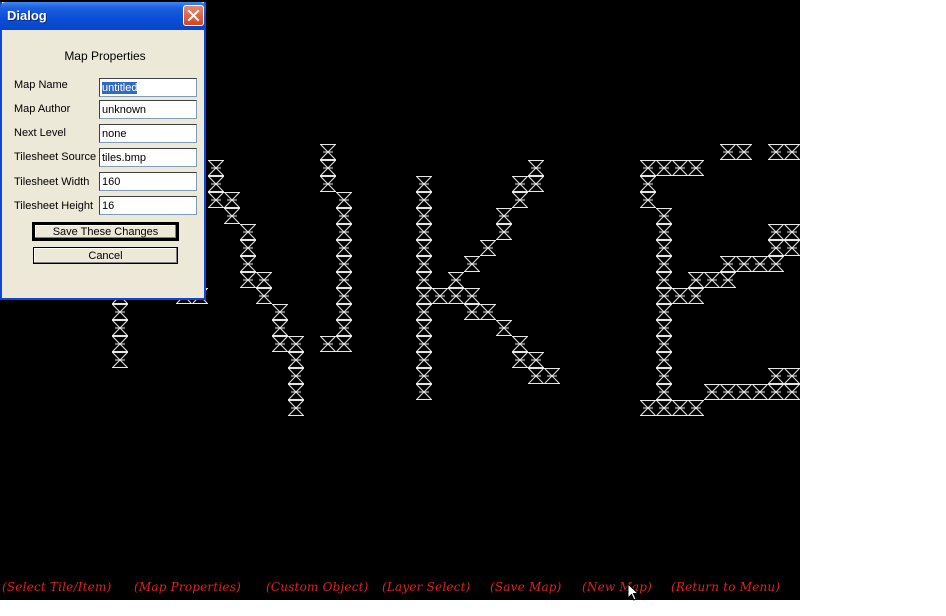 This screenshot has height=616, width=946. Describe the element at coordinates (56, 587) in the screenshot. I see `menu-select-tile-item: (Select Tile/Item)` at that location.